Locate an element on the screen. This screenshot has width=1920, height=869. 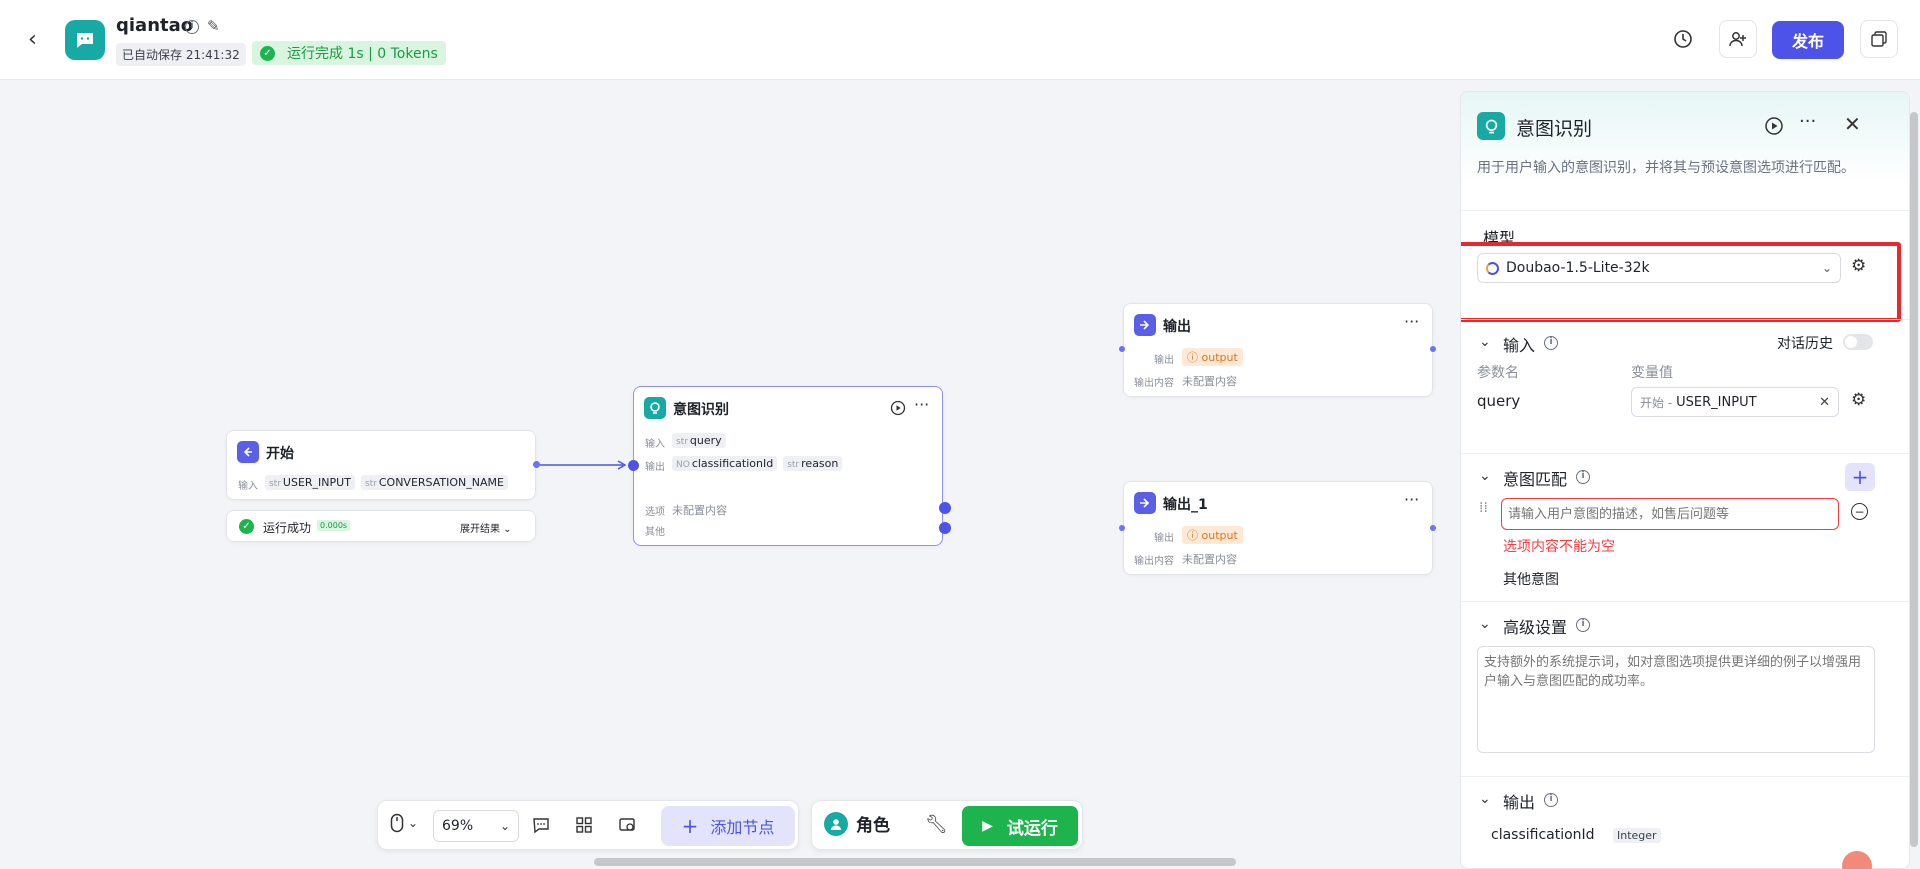
run-toolbar: 角色 🔧︎ ▶ 试运行 is located at coordinates (947, 825).